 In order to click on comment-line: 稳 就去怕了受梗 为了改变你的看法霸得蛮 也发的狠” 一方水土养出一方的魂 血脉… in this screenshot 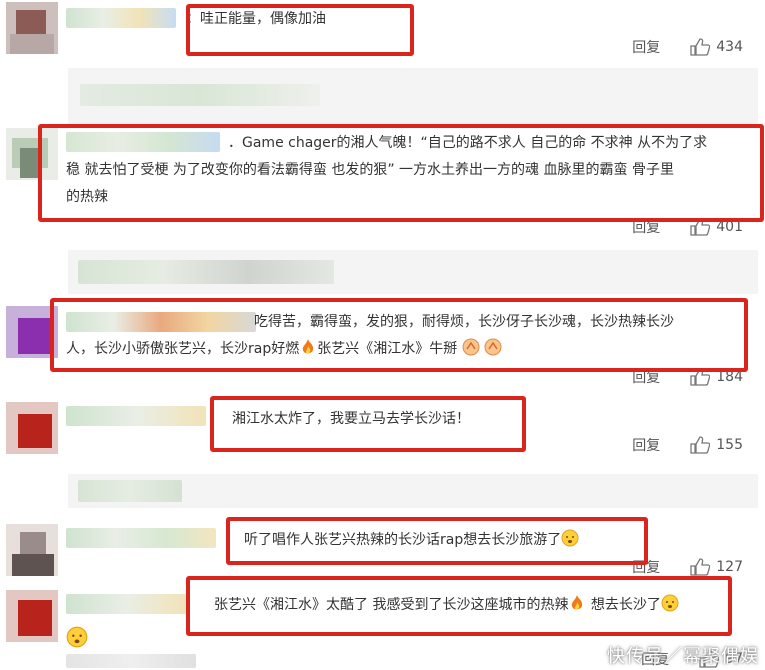, I will do `click(370, 170)`.